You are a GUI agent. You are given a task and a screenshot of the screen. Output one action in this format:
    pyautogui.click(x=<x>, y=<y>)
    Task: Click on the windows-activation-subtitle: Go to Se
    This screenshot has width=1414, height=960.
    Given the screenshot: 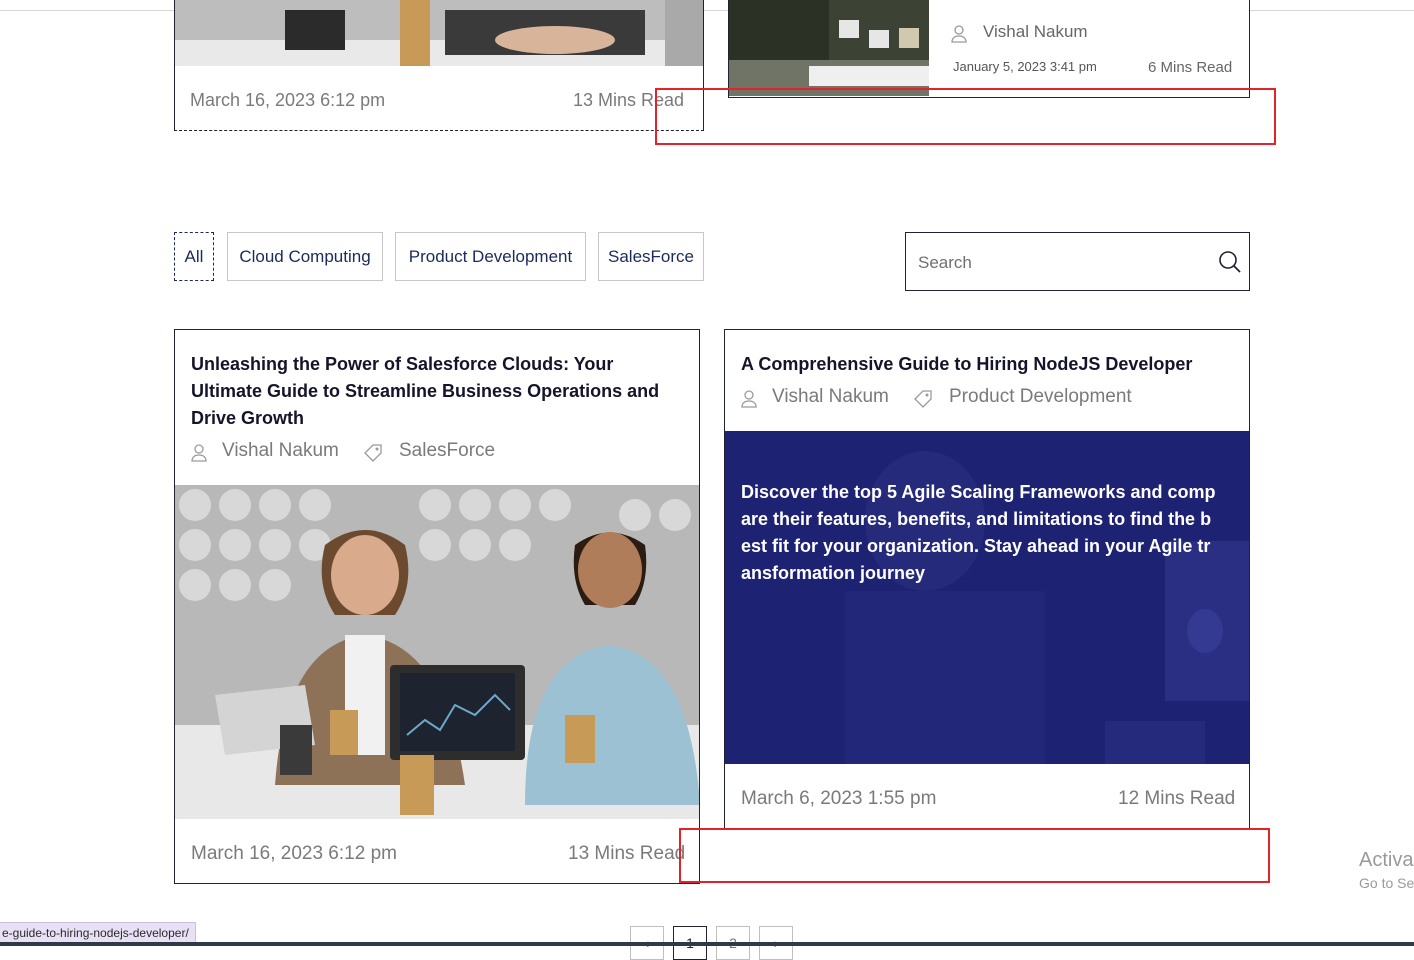 What is the action you would take?
    pyautogui.click(x=1386, y=883)
    